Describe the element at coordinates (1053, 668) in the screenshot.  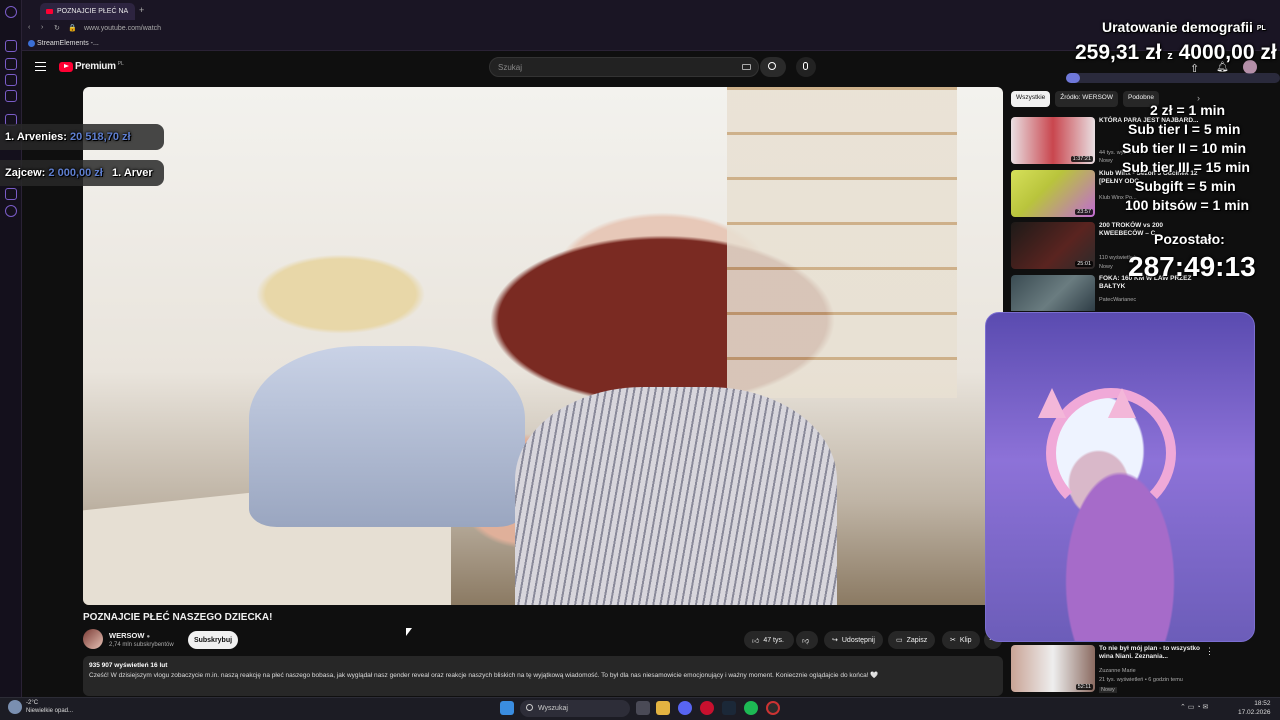
I see `thumbnail: 52:11` at that location.